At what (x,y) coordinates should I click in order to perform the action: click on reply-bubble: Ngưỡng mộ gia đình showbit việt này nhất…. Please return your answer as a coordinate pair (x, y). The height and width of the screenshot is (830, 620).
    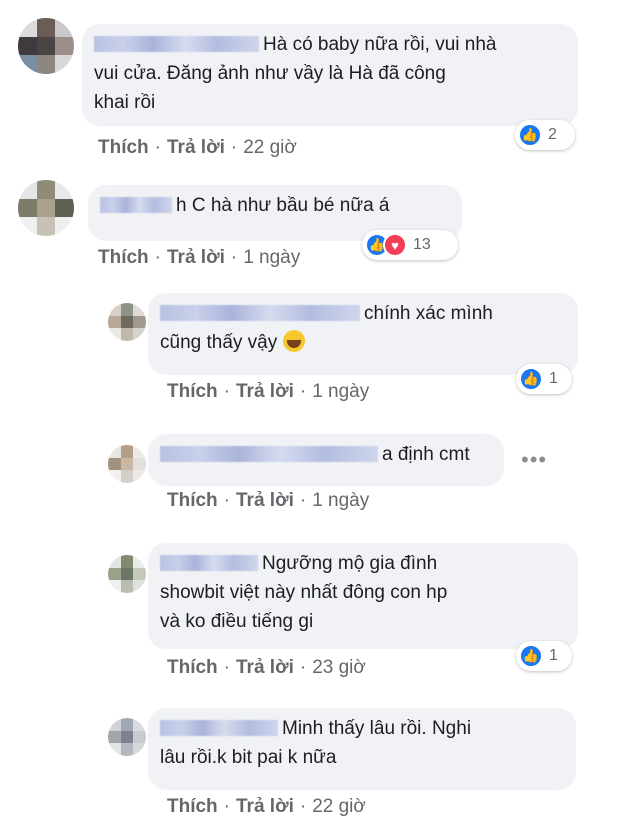
    Looking at the image, I should click on (363, 596).